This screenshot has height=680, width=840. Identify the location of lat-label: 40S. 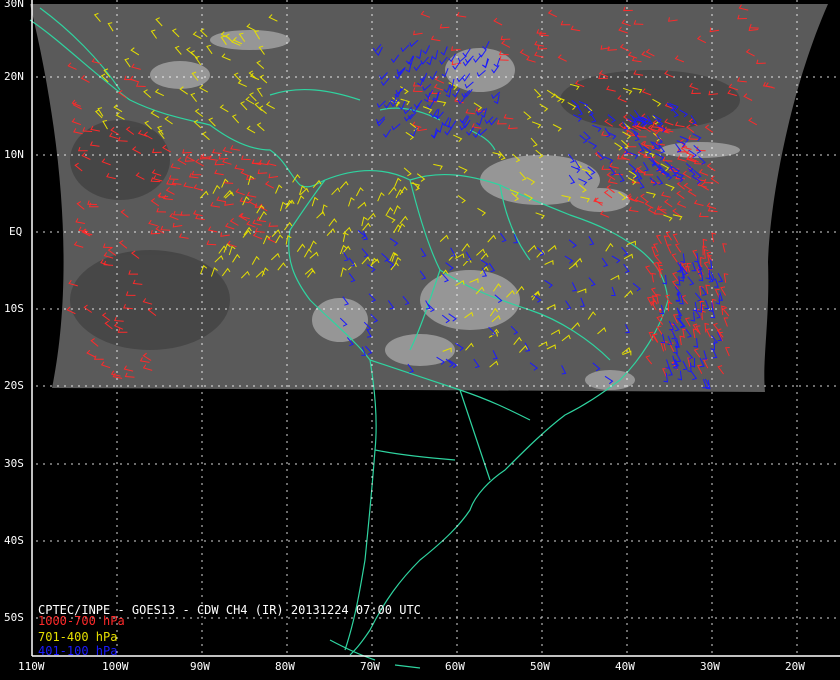
(14, 540).